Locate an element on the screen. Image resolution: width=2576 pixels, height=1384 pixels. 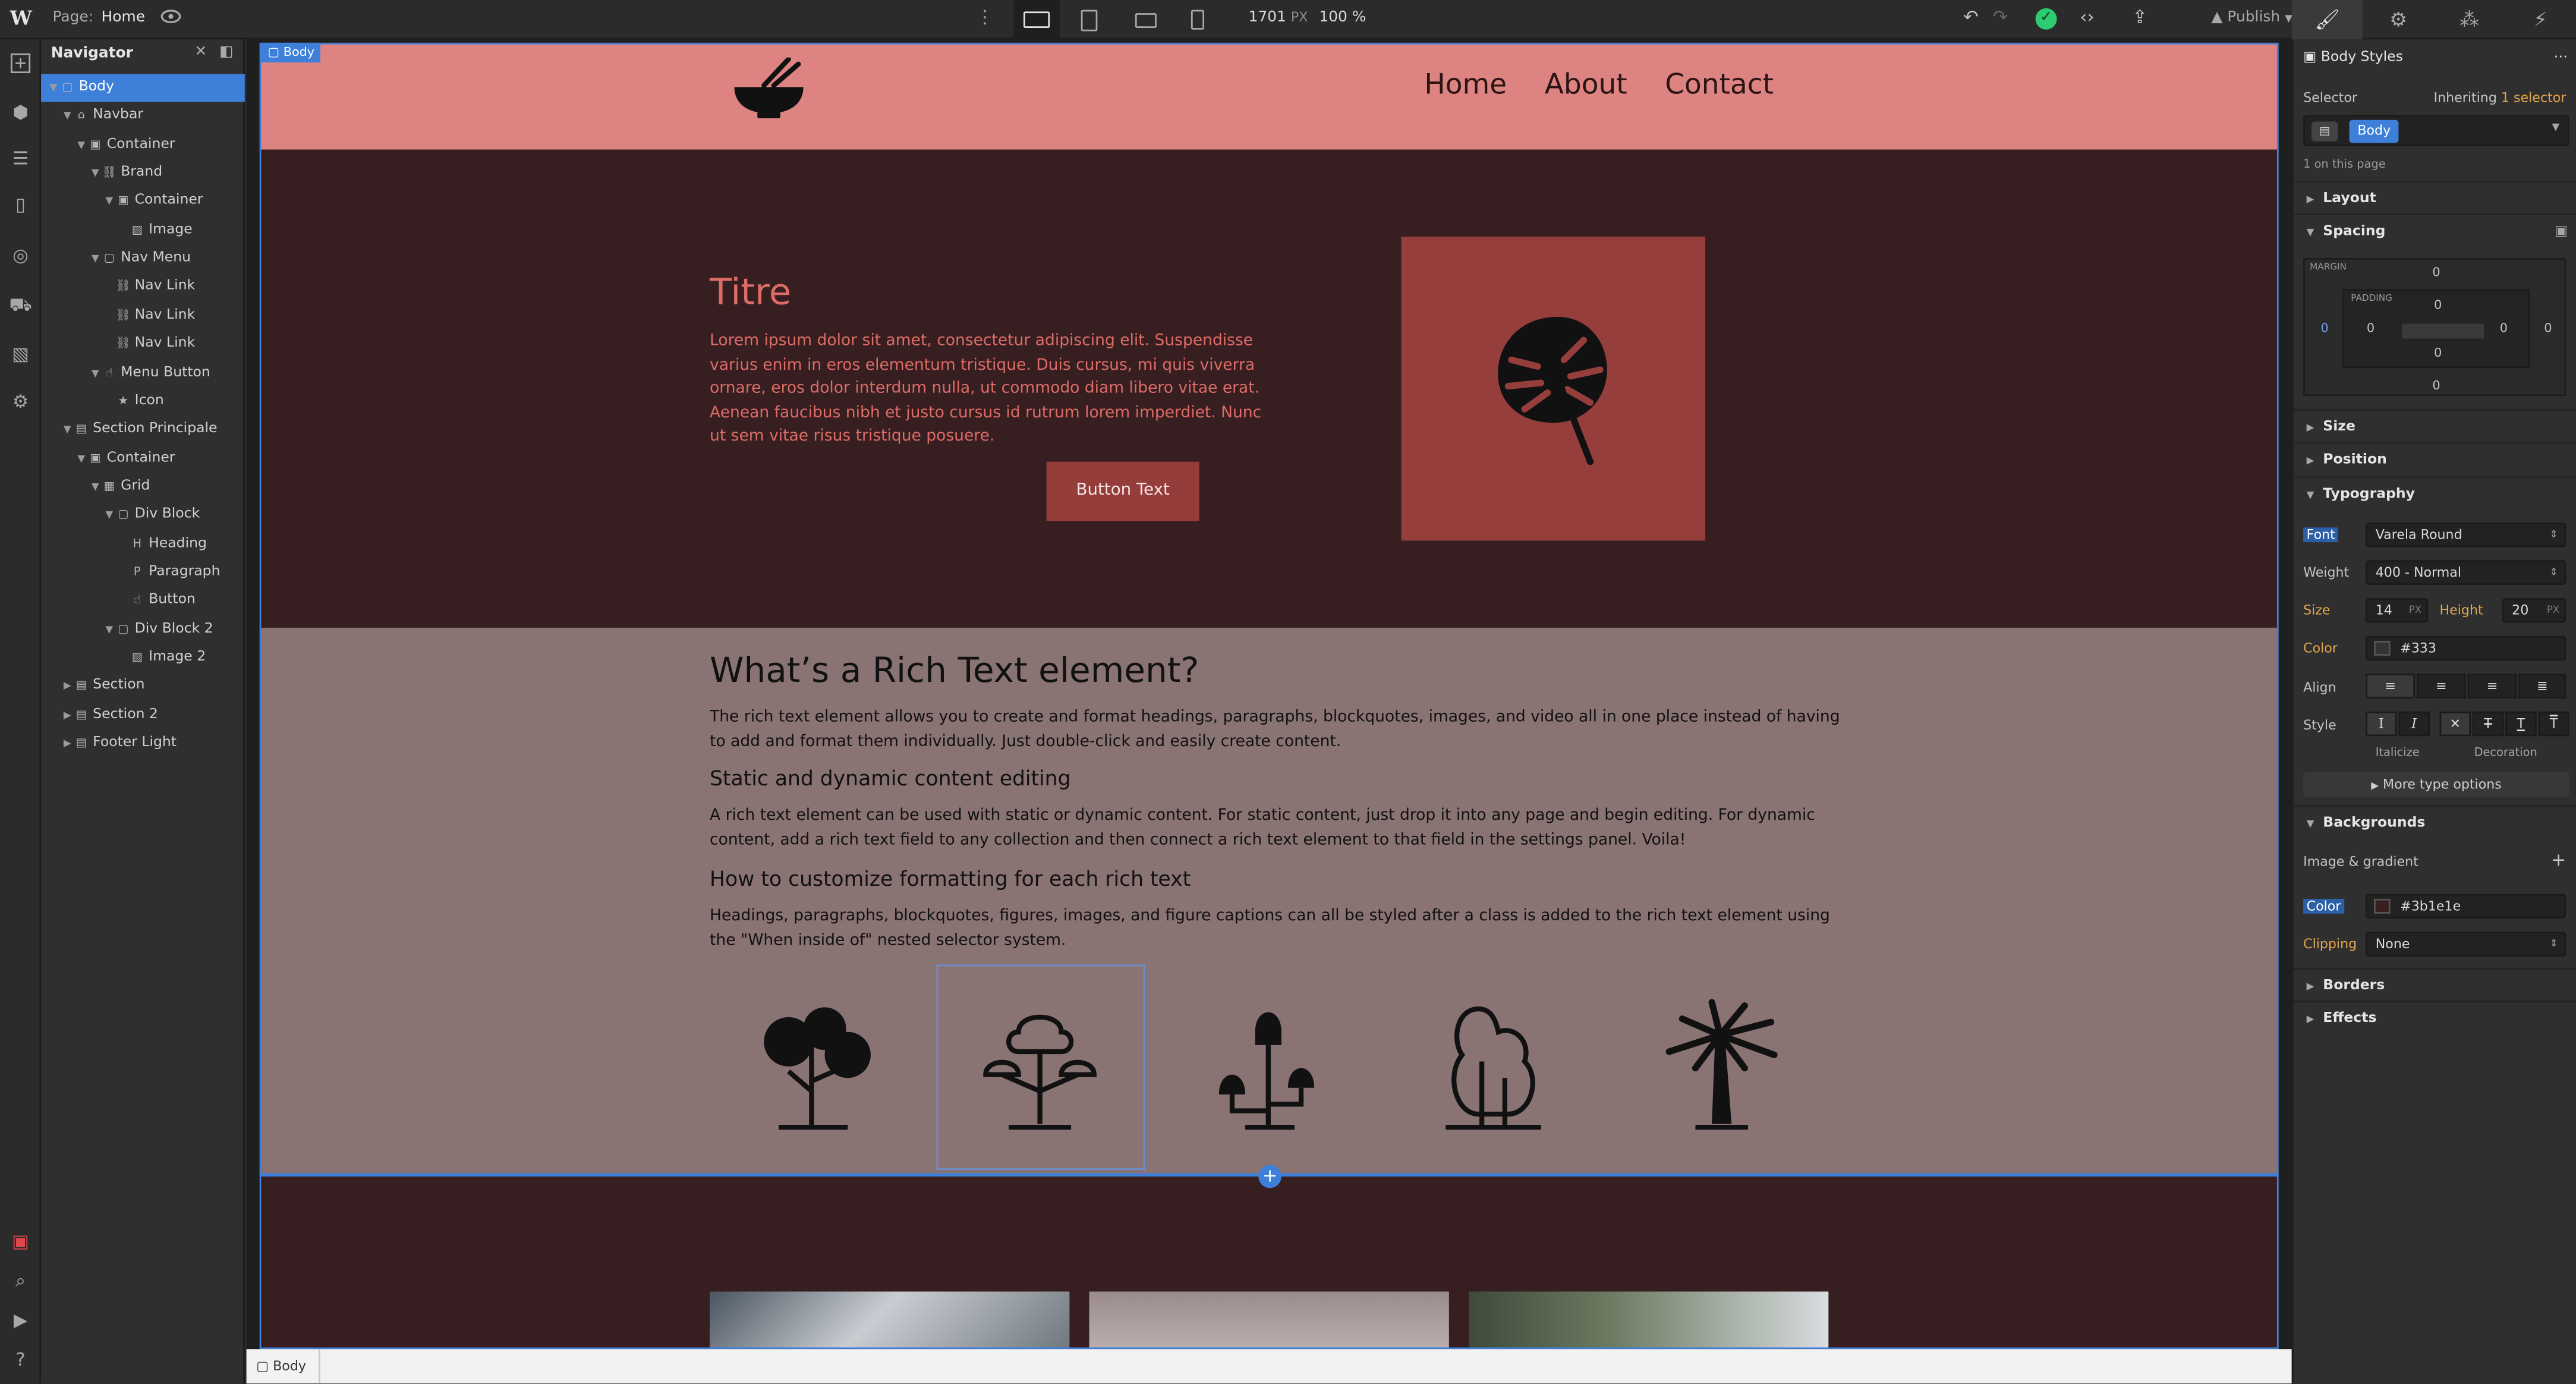
align-left-icon: ≡ is located at coordinates (2391, 686).